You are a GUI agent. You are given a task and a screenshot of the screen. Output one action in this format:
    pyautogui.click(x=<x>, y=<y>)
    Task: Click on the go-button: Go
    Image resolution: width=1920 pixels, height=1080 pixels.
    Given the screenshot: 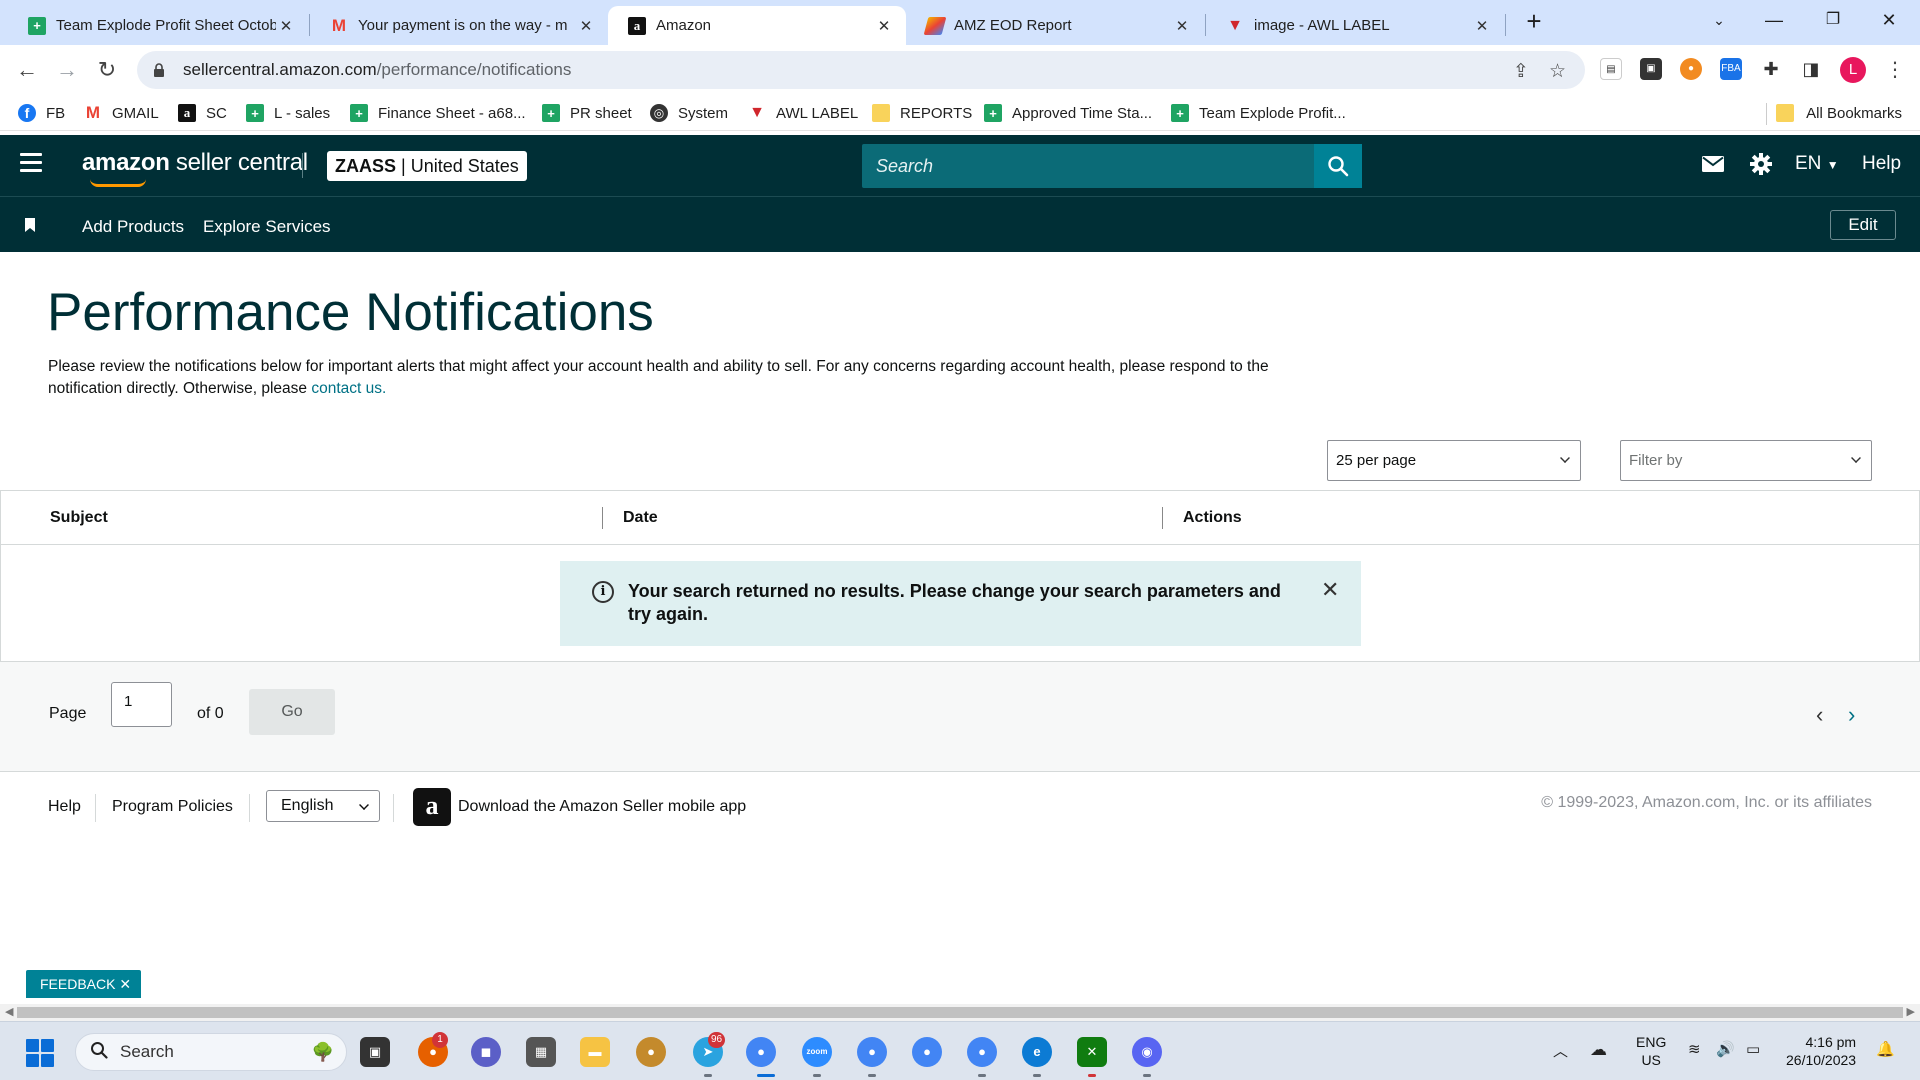 What is the action you would take?
    pyautogui.click(x=292, y=712)
    